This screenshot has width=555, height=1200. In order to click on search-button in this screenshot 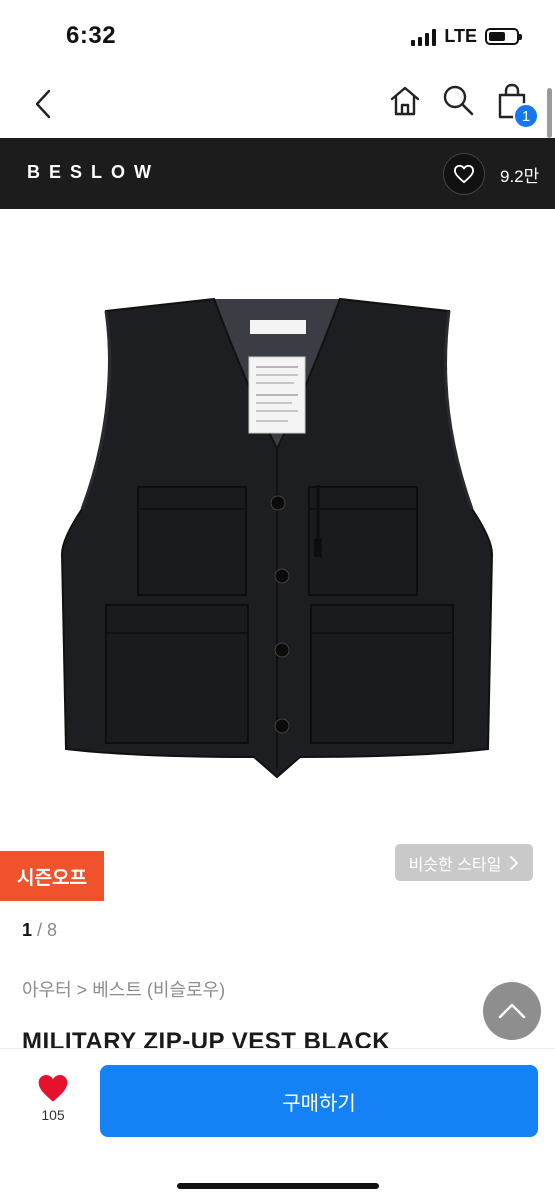, I will do `click(459, 101)`.